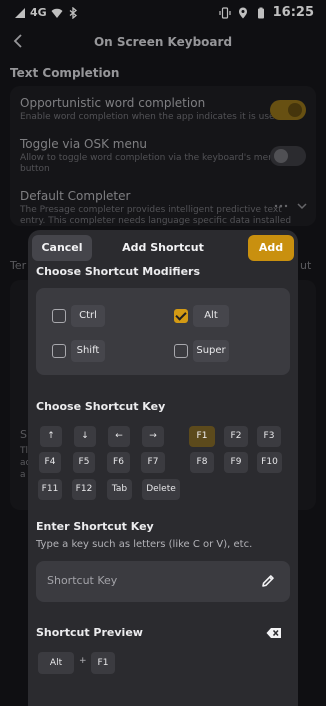  Describe the element at coordinates (119, 489) in the screenshot. I see `key-tab: Tab` at that location.